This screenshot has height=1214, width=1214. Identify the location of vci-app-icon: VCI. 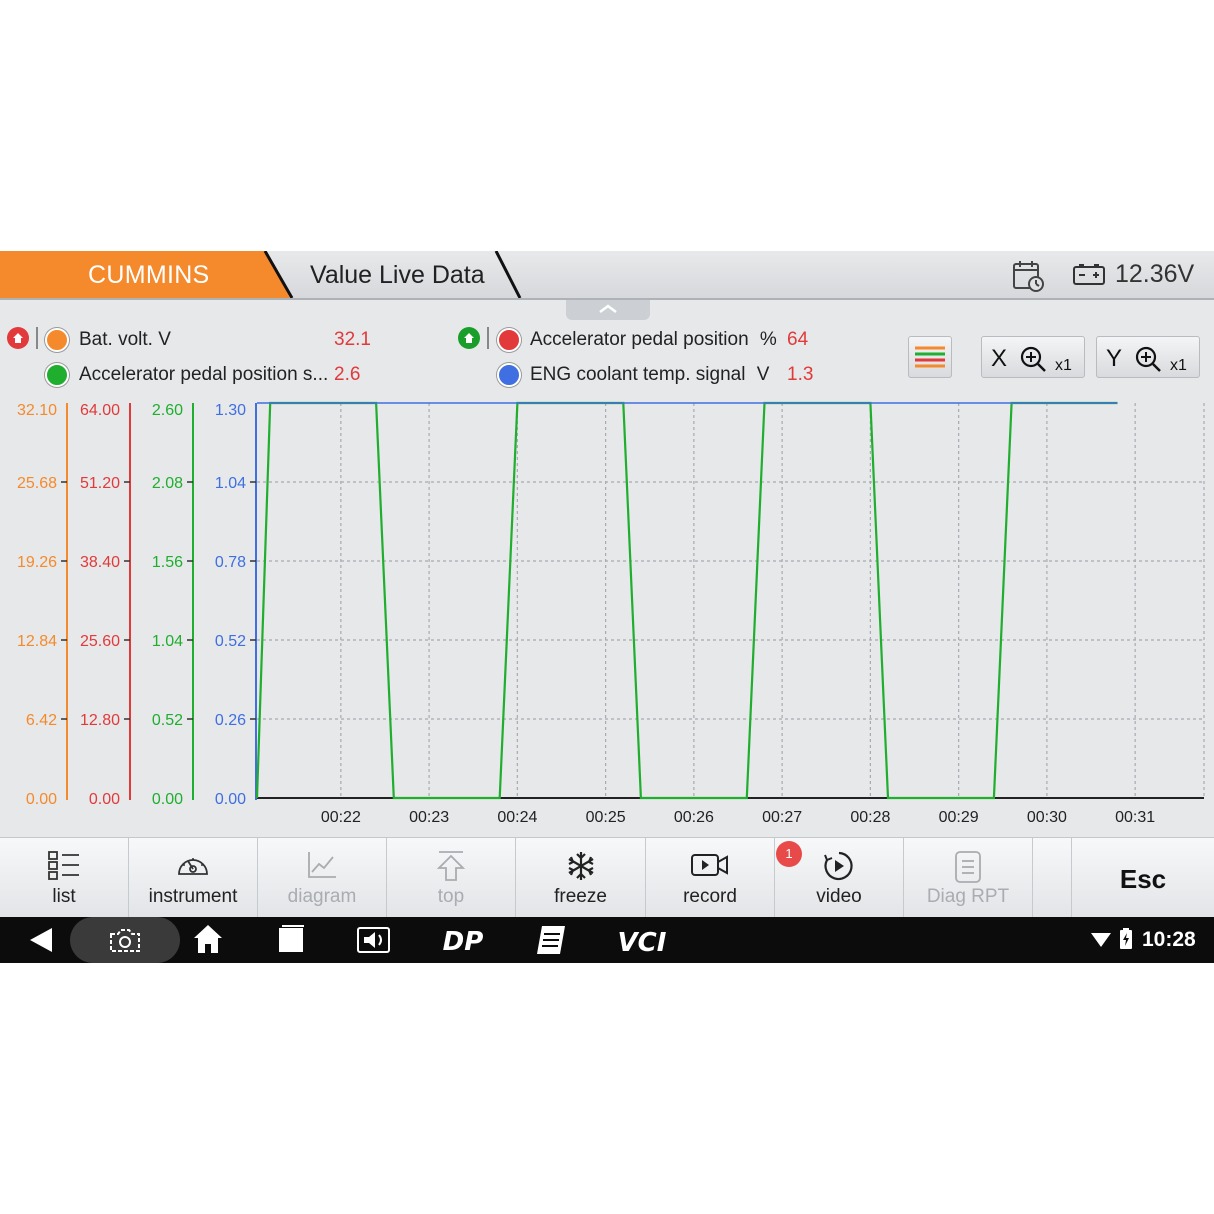
(643, 940).